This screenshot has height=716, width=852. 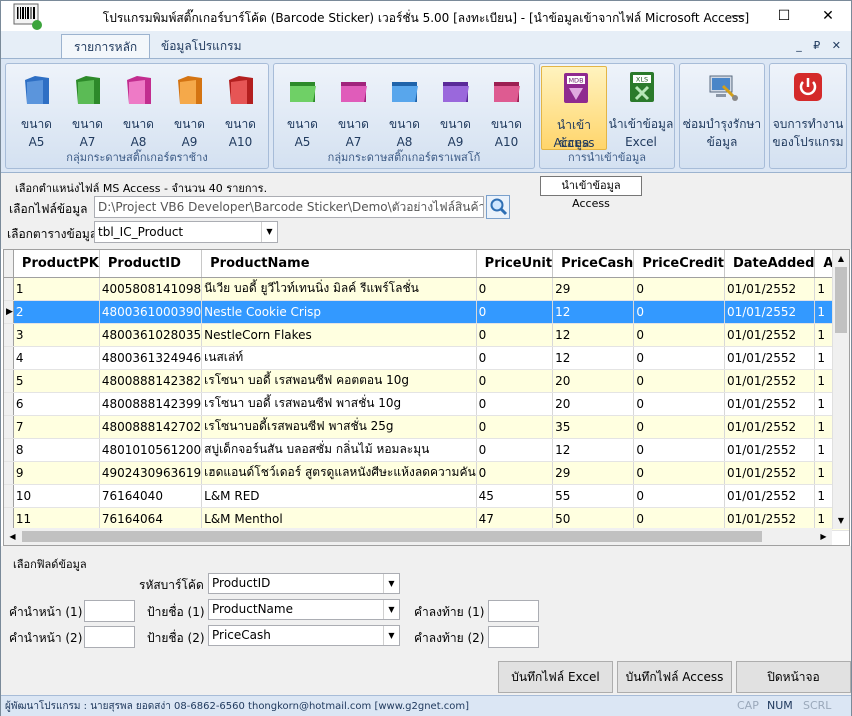 What do you see at coordinates (498, 207) in the screenshot?
I see `browse-button` at bounding box center [498, 207].